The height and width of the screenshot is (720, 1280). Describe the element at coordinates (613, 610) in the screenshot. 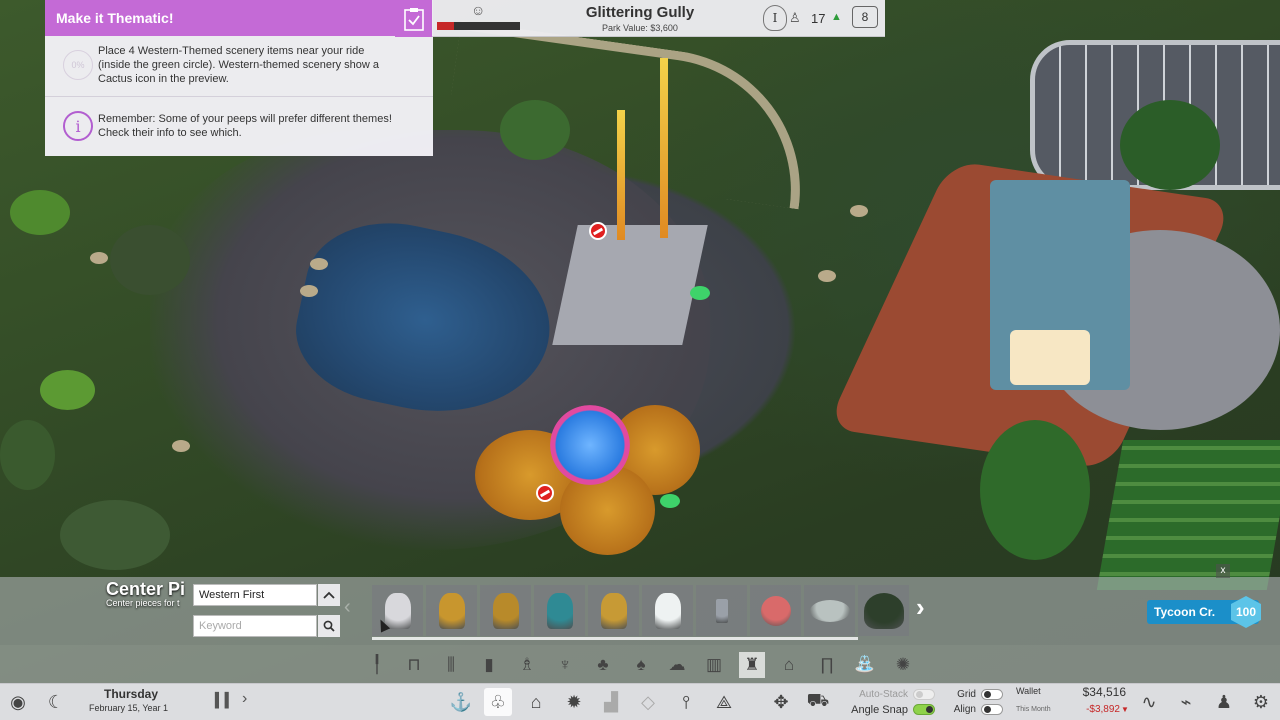

I see `scenery-item-gold-rider-statue` at that location.